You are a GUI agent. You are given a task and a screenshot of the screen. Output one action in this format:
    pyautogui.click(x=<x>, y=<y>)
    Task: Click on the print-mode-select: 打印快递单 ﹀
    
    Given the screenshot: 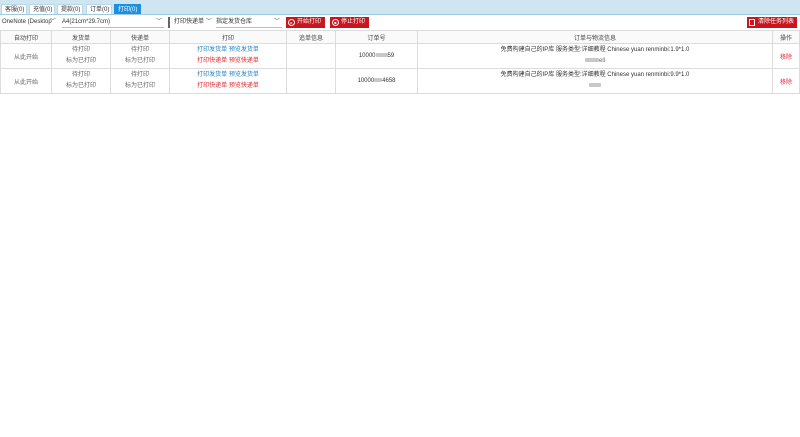 What is the action you would take?
    pyautogui.click(x=194, y=22)
    